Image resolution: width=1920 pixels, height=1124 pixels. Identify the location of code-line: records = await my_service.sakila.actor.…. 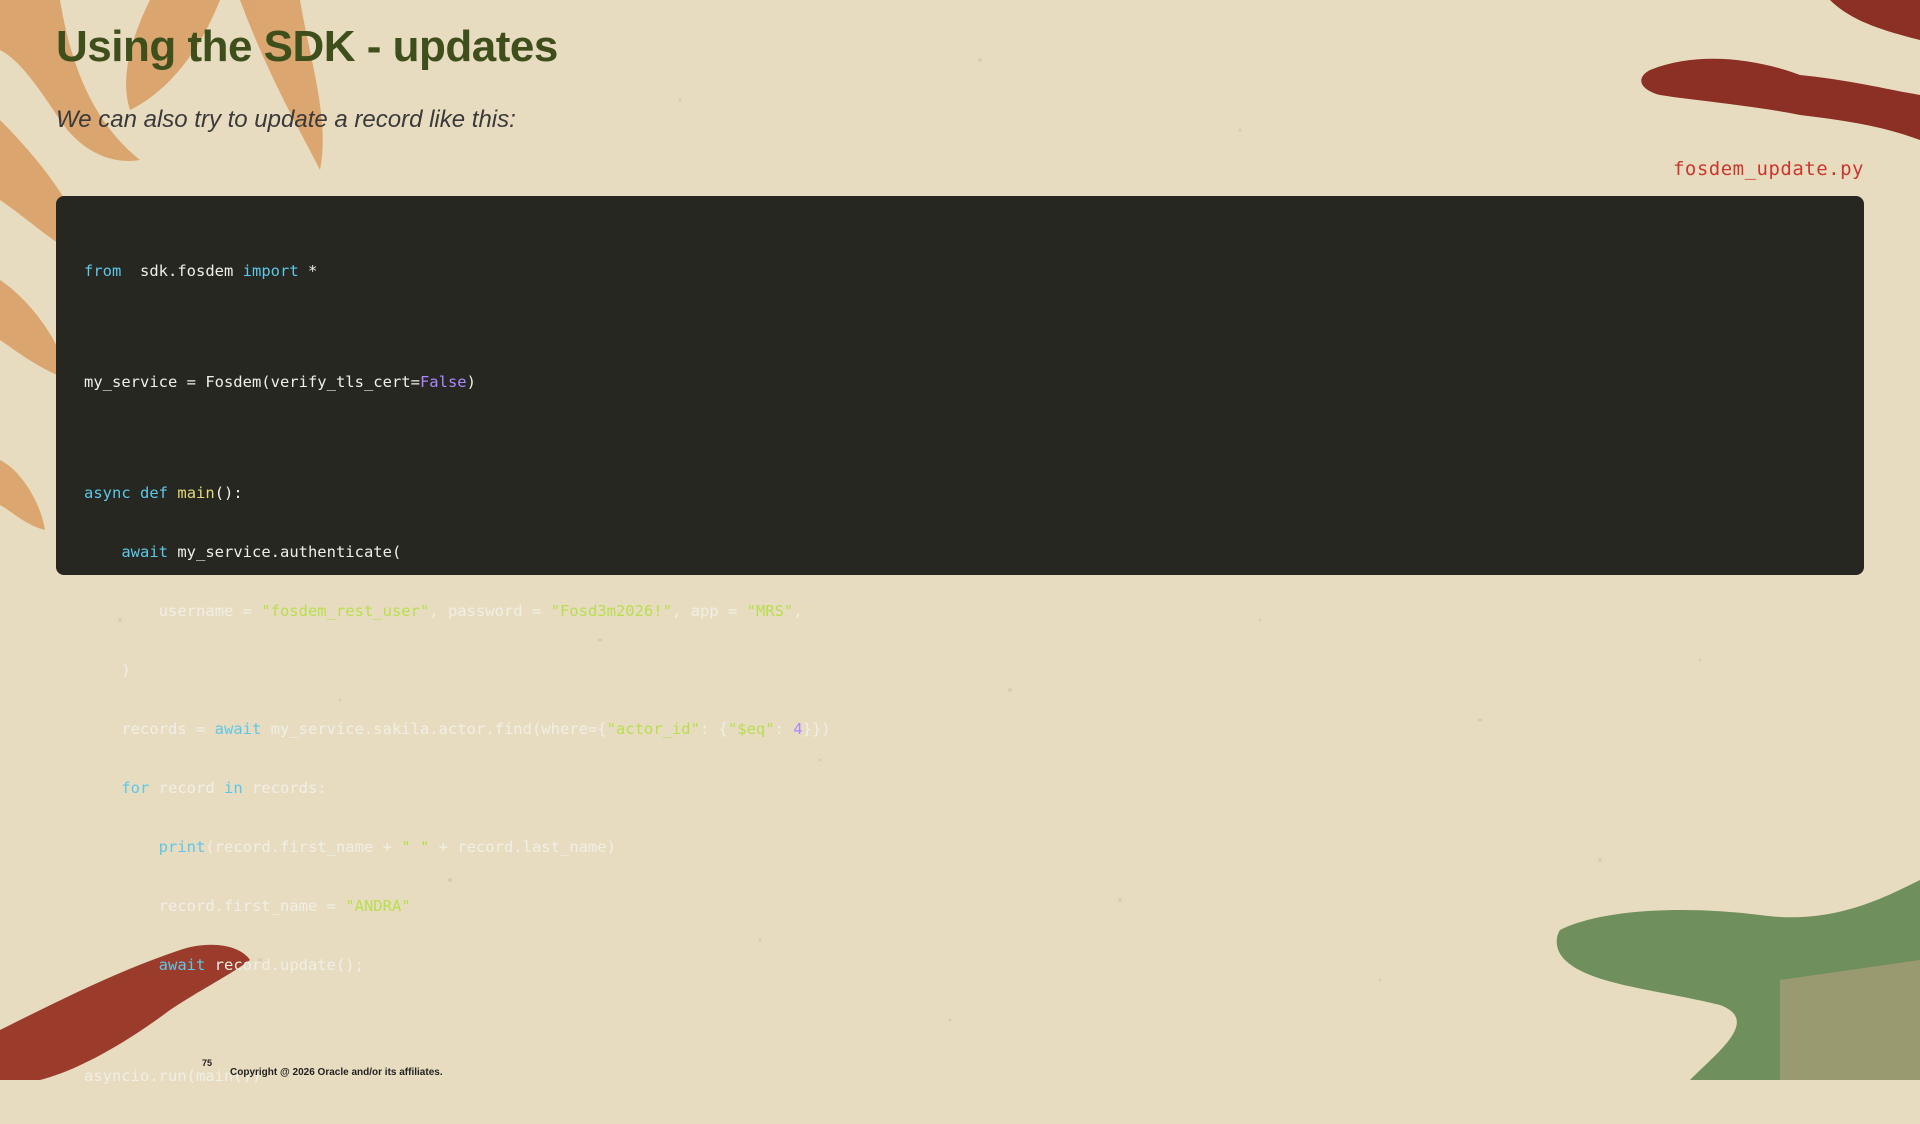
(457, 729).